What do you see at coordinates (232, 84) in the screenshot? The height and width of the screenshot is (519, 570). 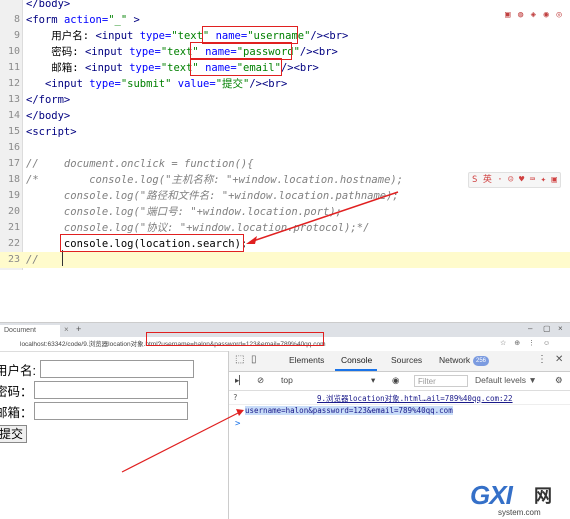 I see `code-token: "提交"` at bounding box center [232, 84].